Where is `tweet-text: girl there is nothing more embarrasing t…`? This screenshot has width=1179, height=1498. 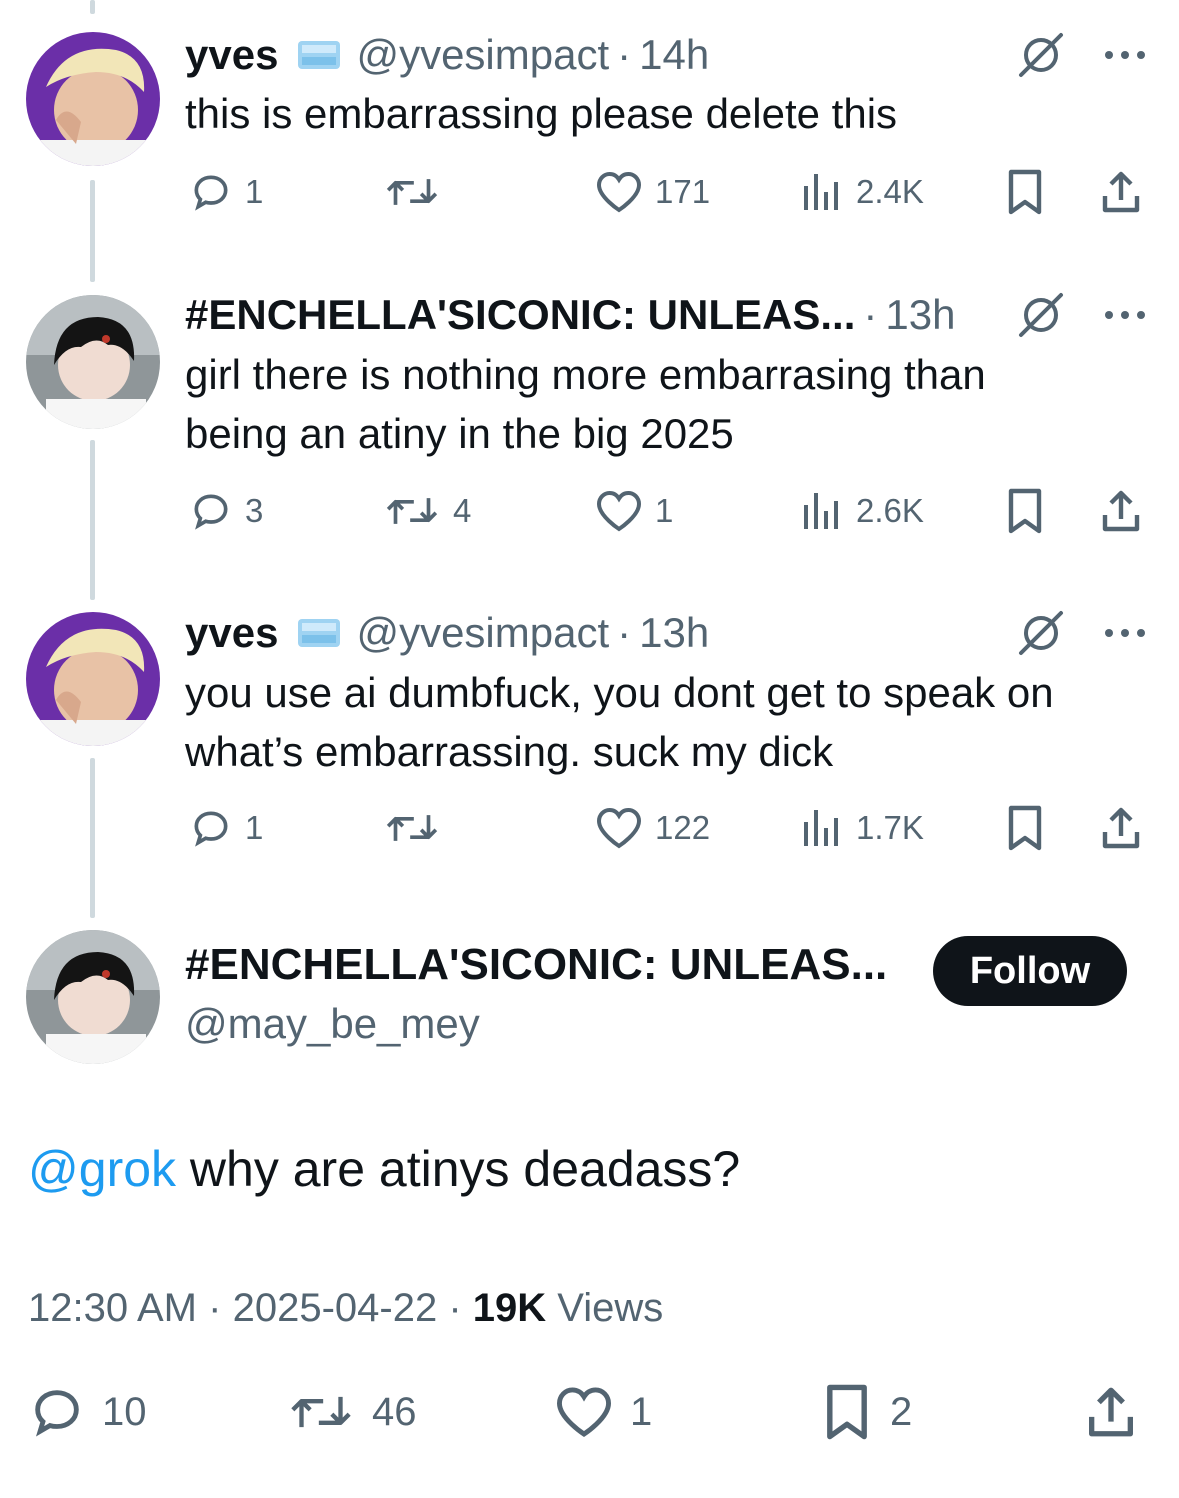
tweet-text: girl there is nothing more embarrasing t… is located at coordinates (585, 404).